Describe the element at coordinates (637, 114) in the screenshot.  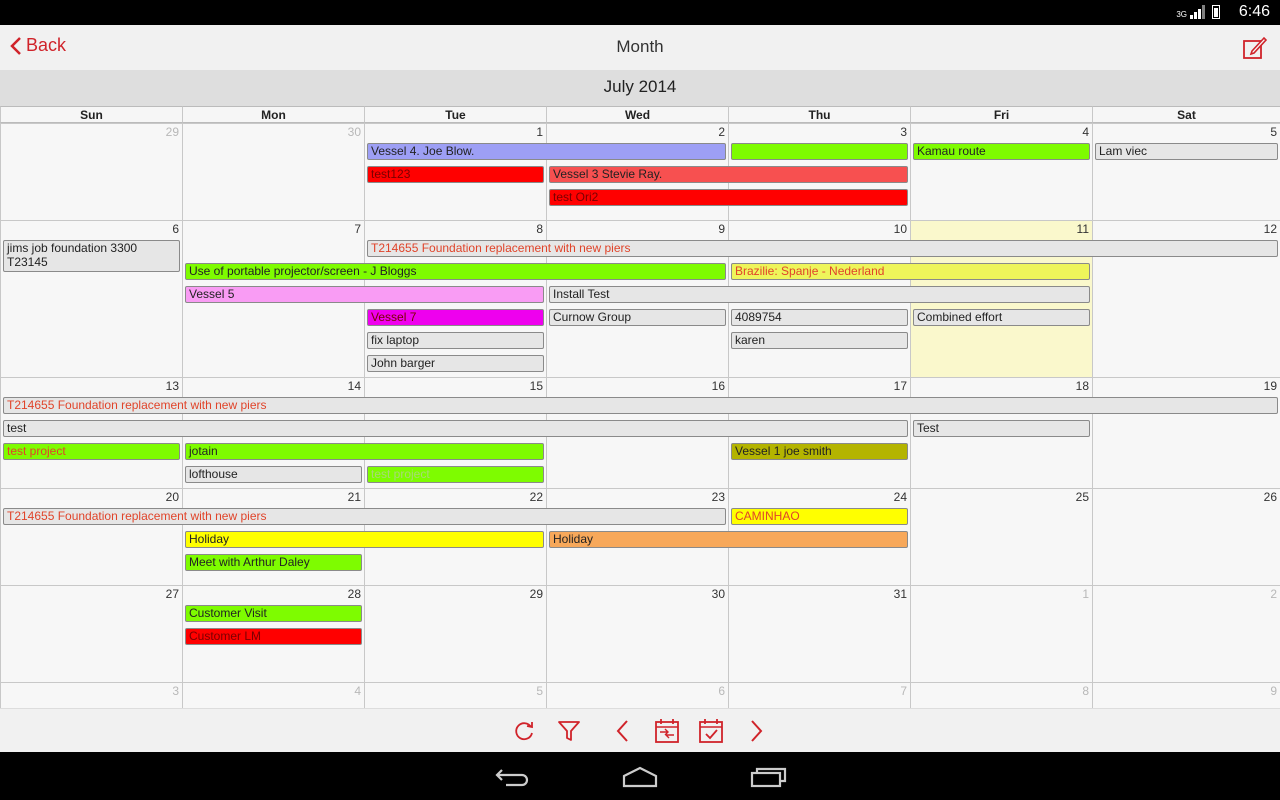
I see `weekday-header: Wed` at that location.